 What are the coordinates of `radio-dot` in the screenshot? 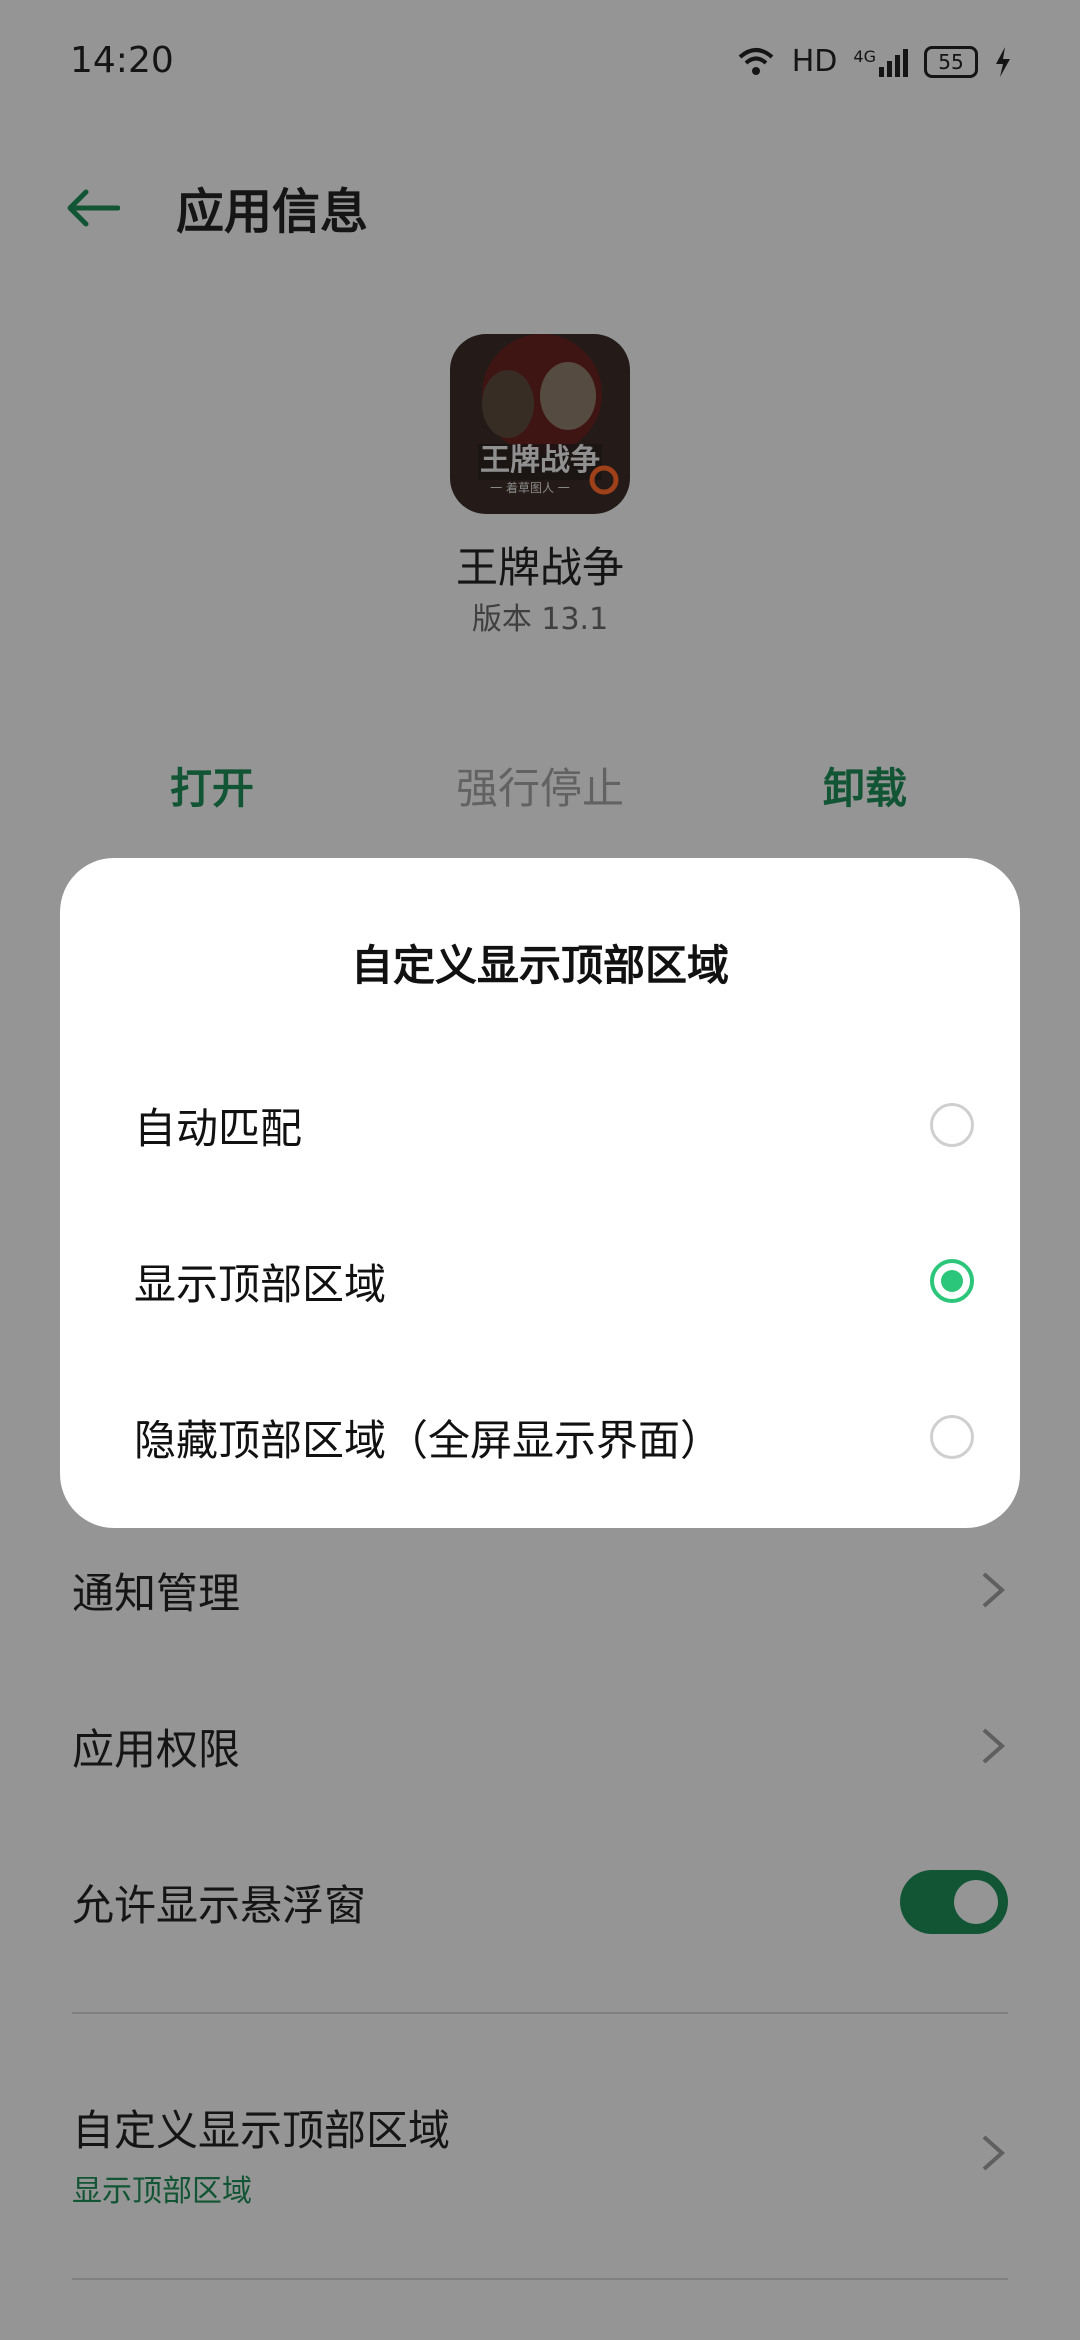 It's located at (952, 1281).